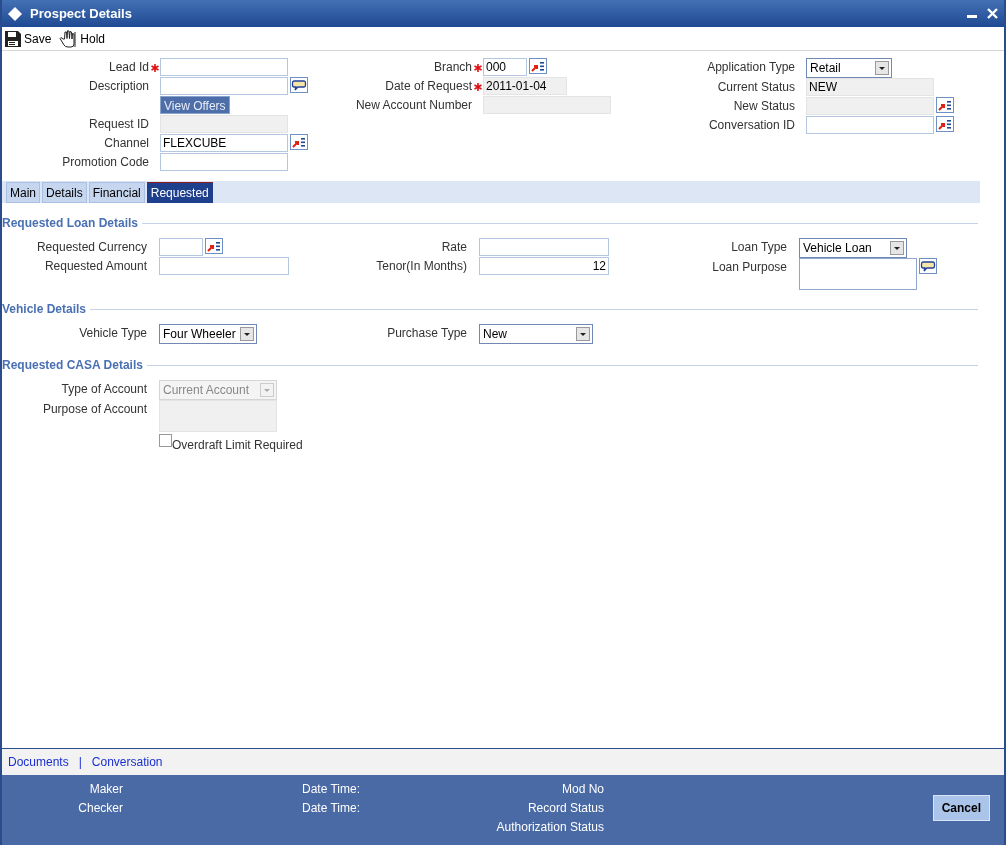 The image size is (1006, 845). I want to click on dropdown: Retail, so click(849, 68).